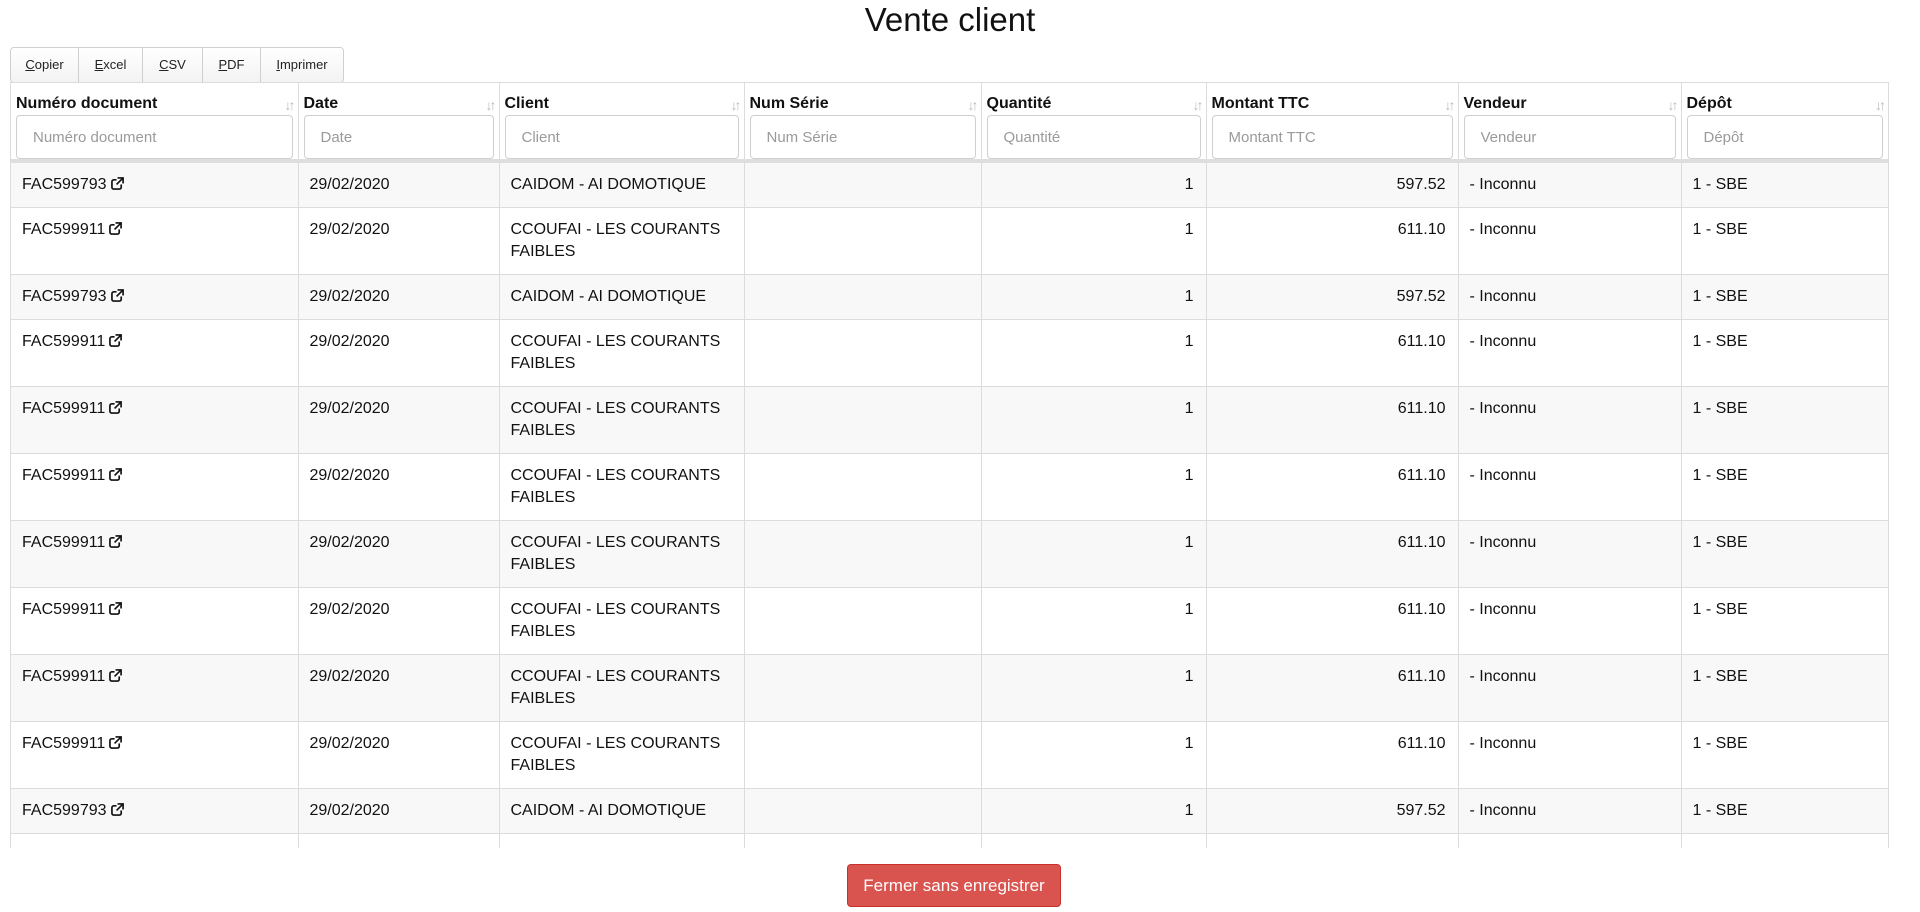 This screenshot has height=912, width=1920. What do you see at coordinates (173, 65) in the screenshot?
I see `csv-button: CSV` at bounding box center [173, 65].